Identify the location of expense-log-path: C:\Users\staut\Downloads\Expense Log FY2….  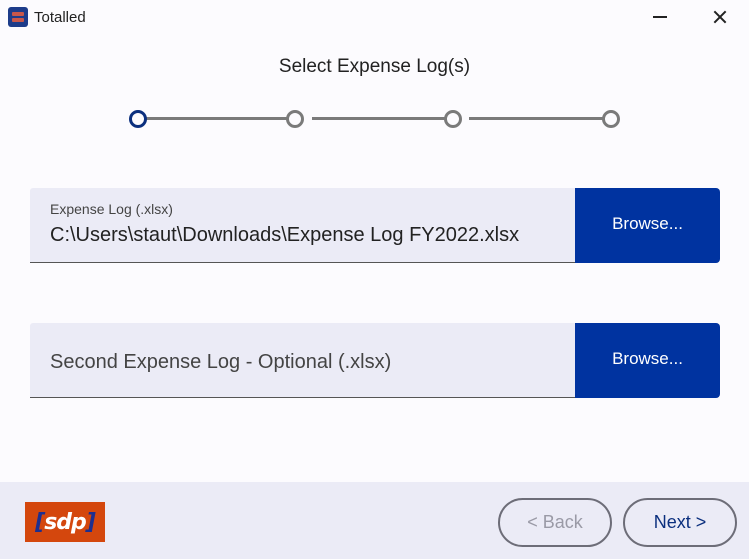
(285, 235).